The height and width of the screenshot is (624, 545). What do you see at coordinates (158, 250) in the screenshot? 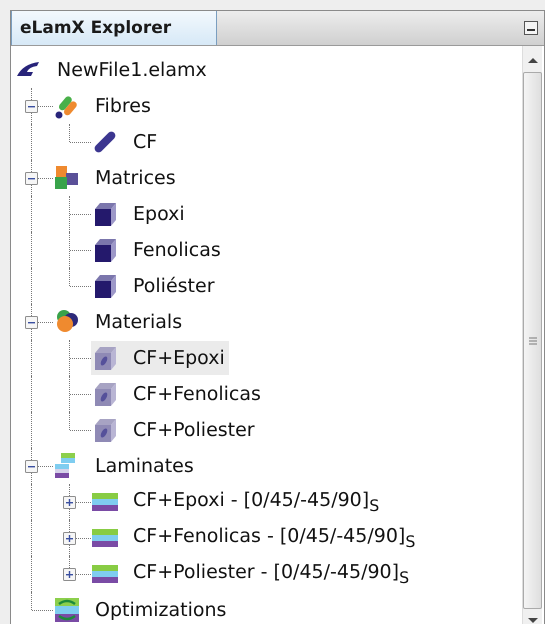
I see `tree-item: Fenolicas` at bounding box center [158, 250].